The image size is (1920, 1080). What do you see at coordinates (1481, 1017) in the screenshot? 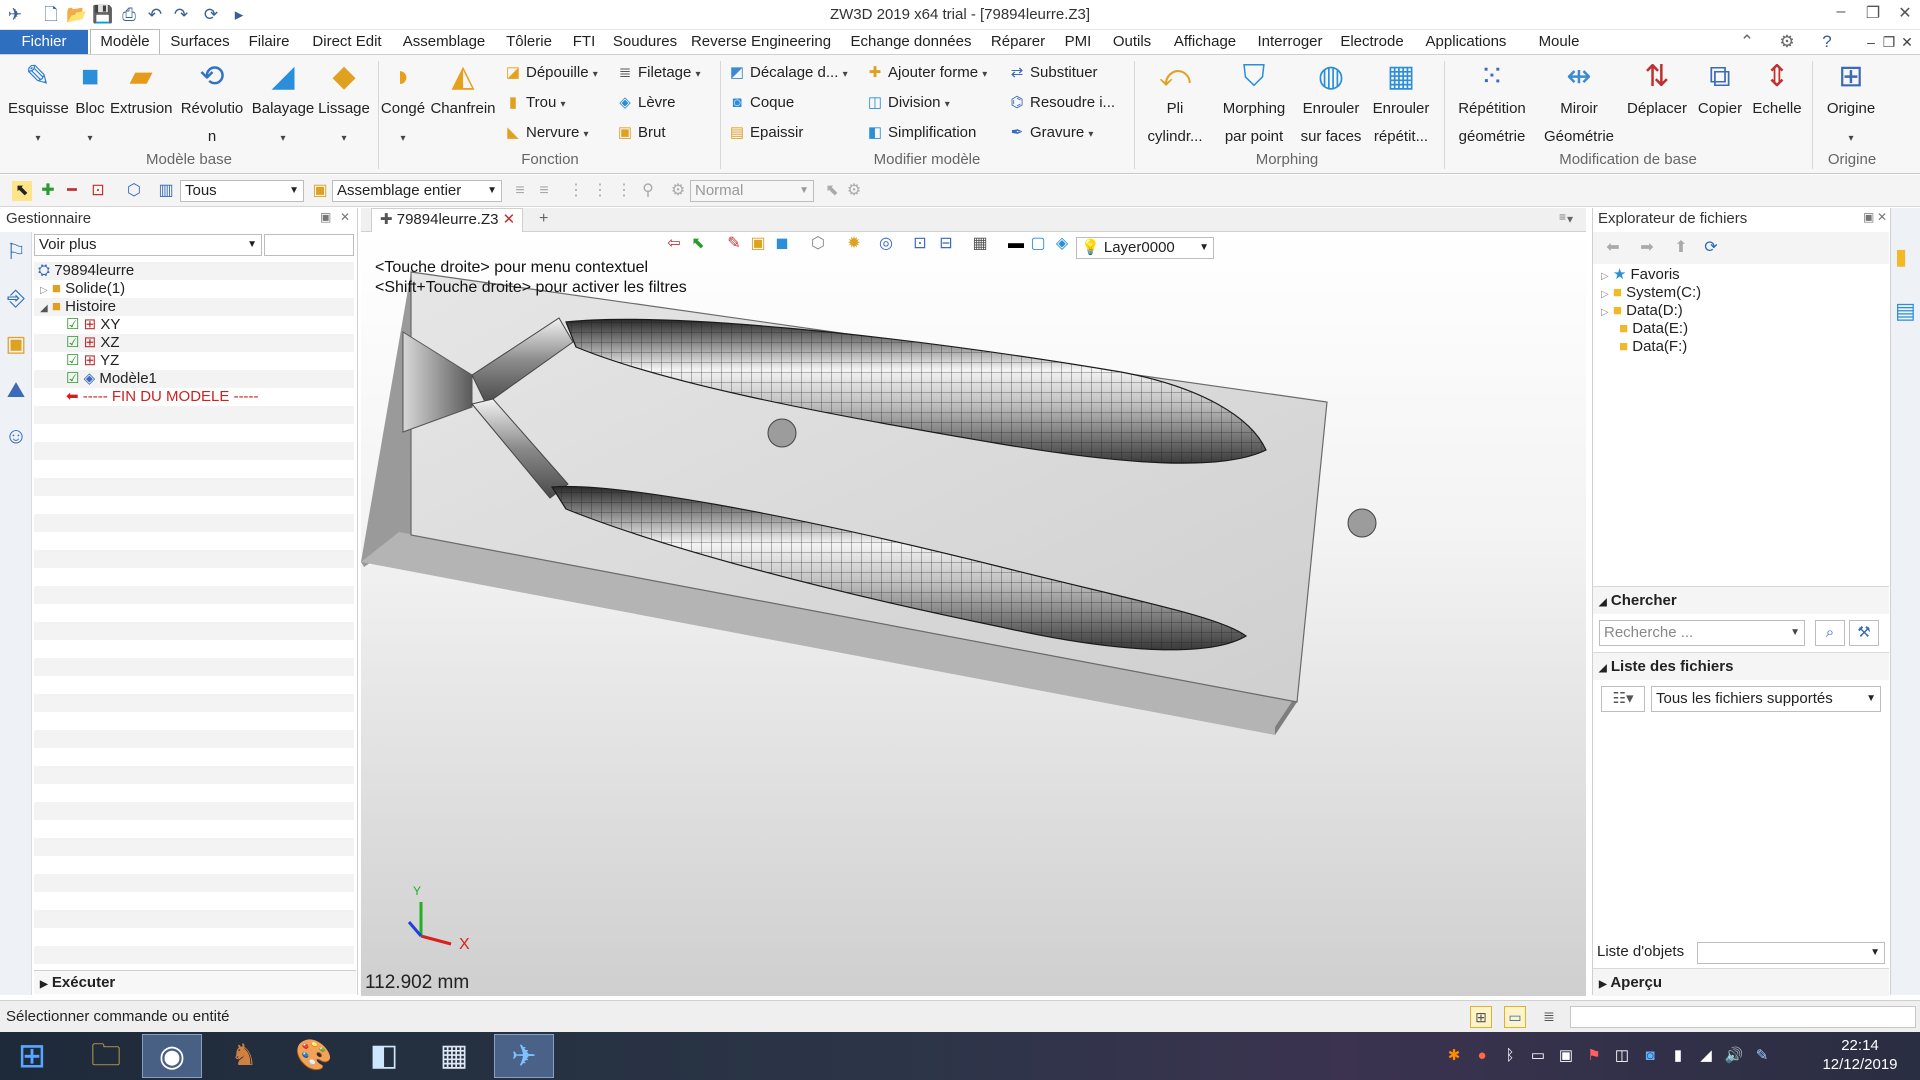
I see `status-tool-1-icon: ⊞` at bounding box center [1481, 1017].